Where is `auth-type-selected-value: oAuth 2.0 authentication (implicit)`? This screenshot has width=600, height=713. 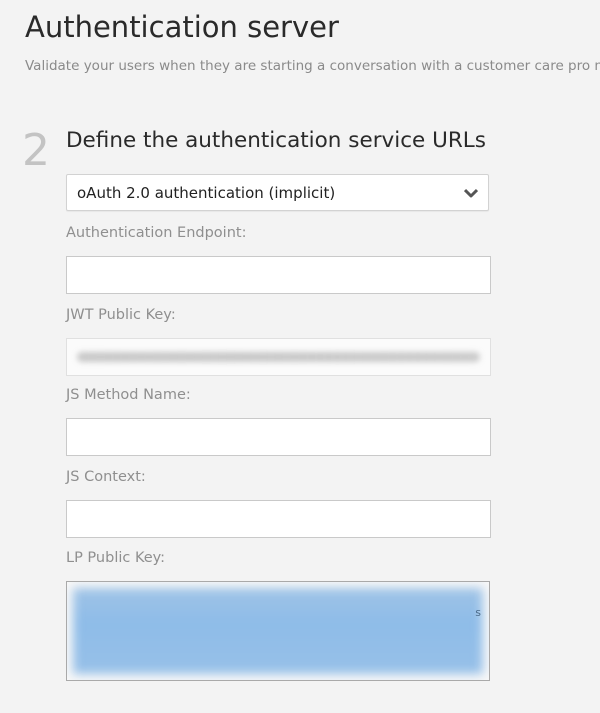
auth-type-selected-value: oAuth 2.0 authentication (implicit) is located at coordinates (206, 192).